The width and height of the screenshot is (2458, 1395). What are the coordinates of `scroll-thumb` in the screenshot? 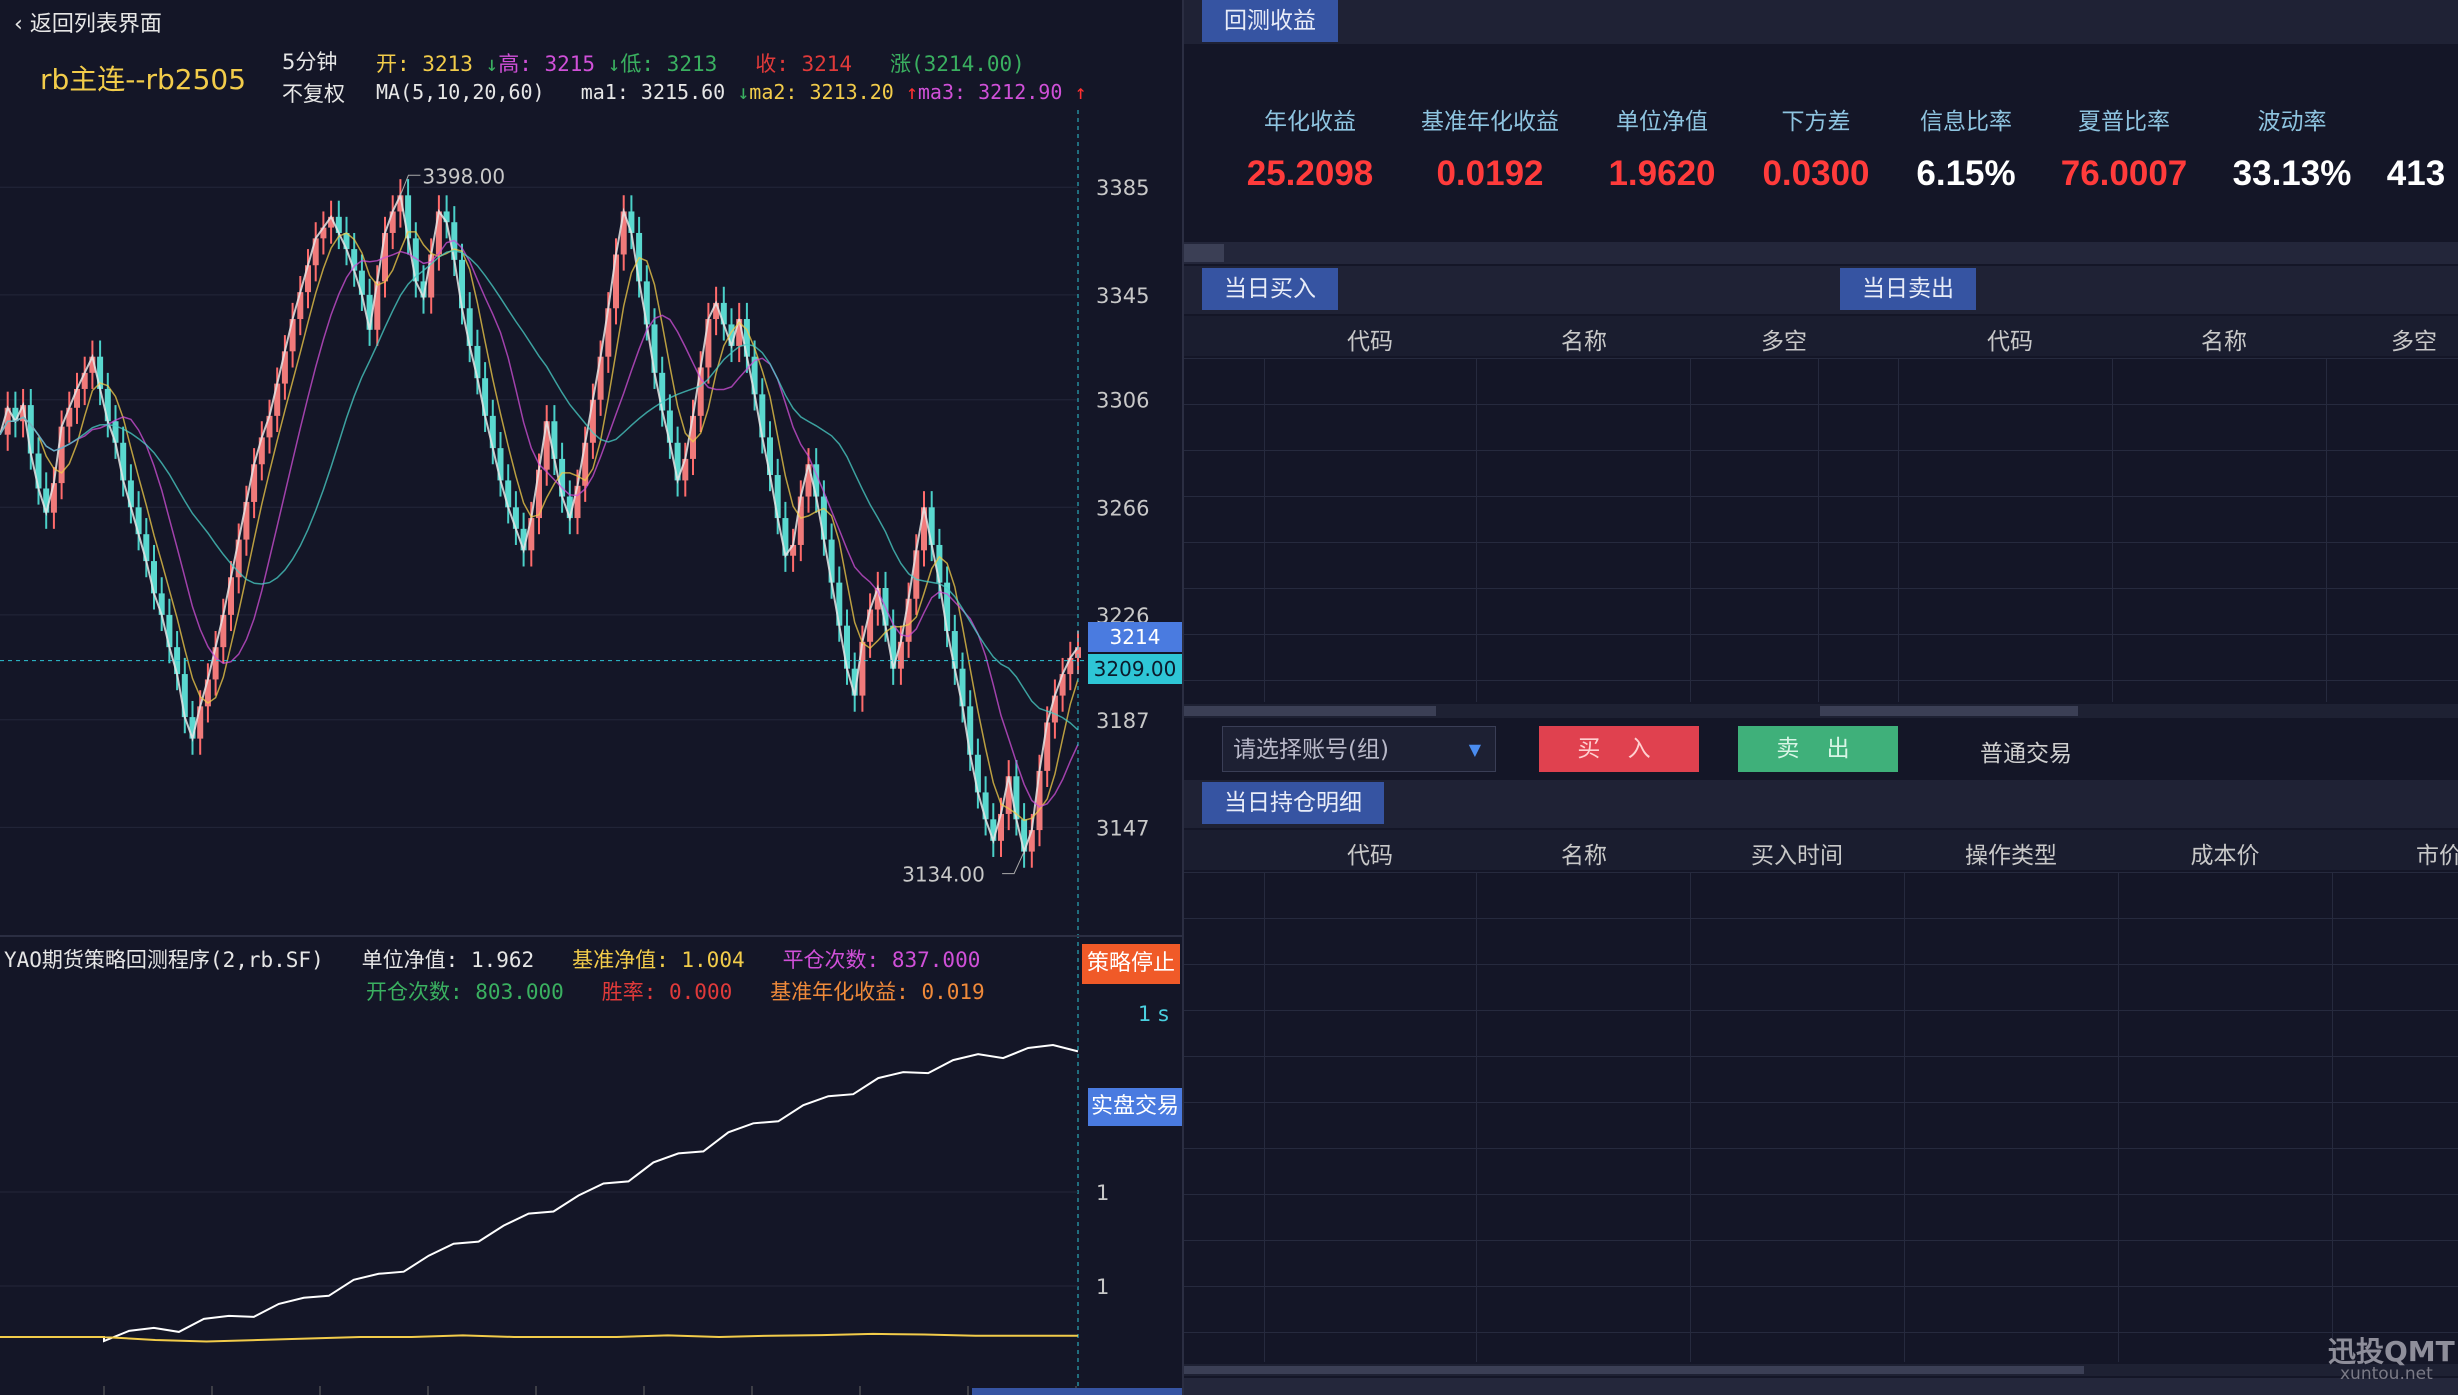 It's located at (1204, 253).